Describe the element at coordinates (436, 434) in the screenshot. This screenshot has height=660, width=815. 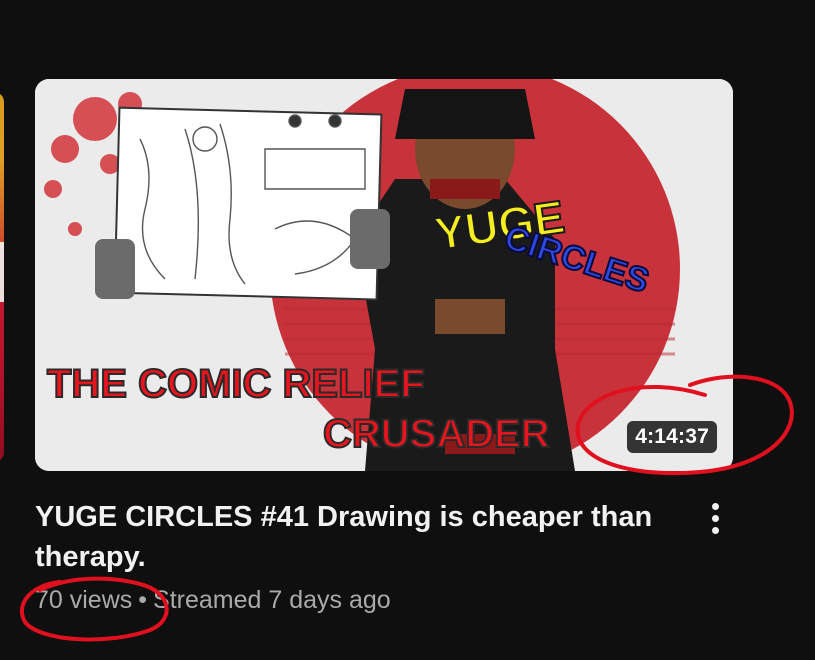
I see `thumbnail-headline-line2: CRUSADER` at that location.